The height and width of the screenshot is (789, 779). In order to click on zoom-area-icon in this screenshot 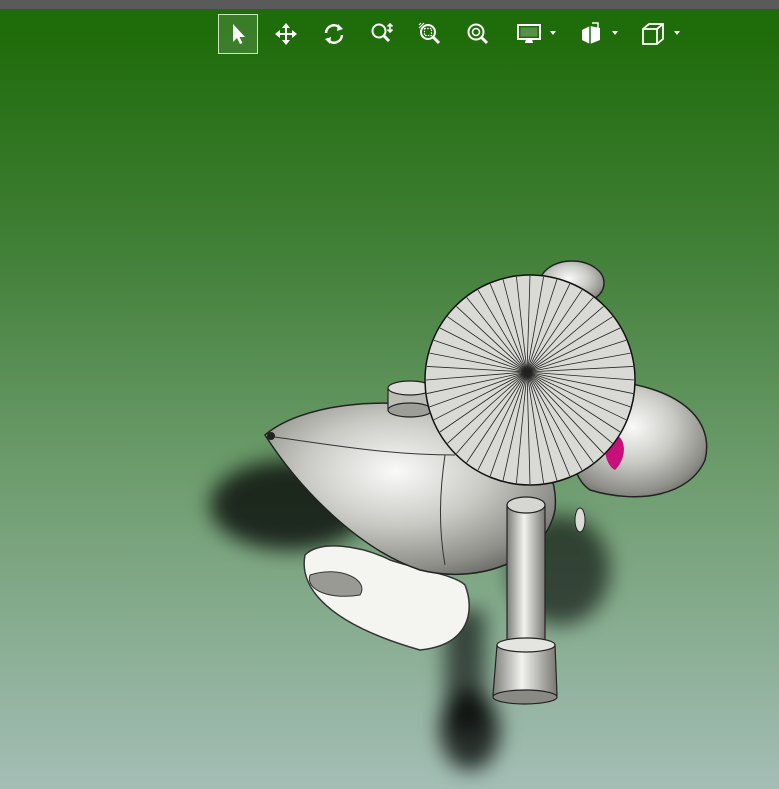, I will do `click(429, 33)`.